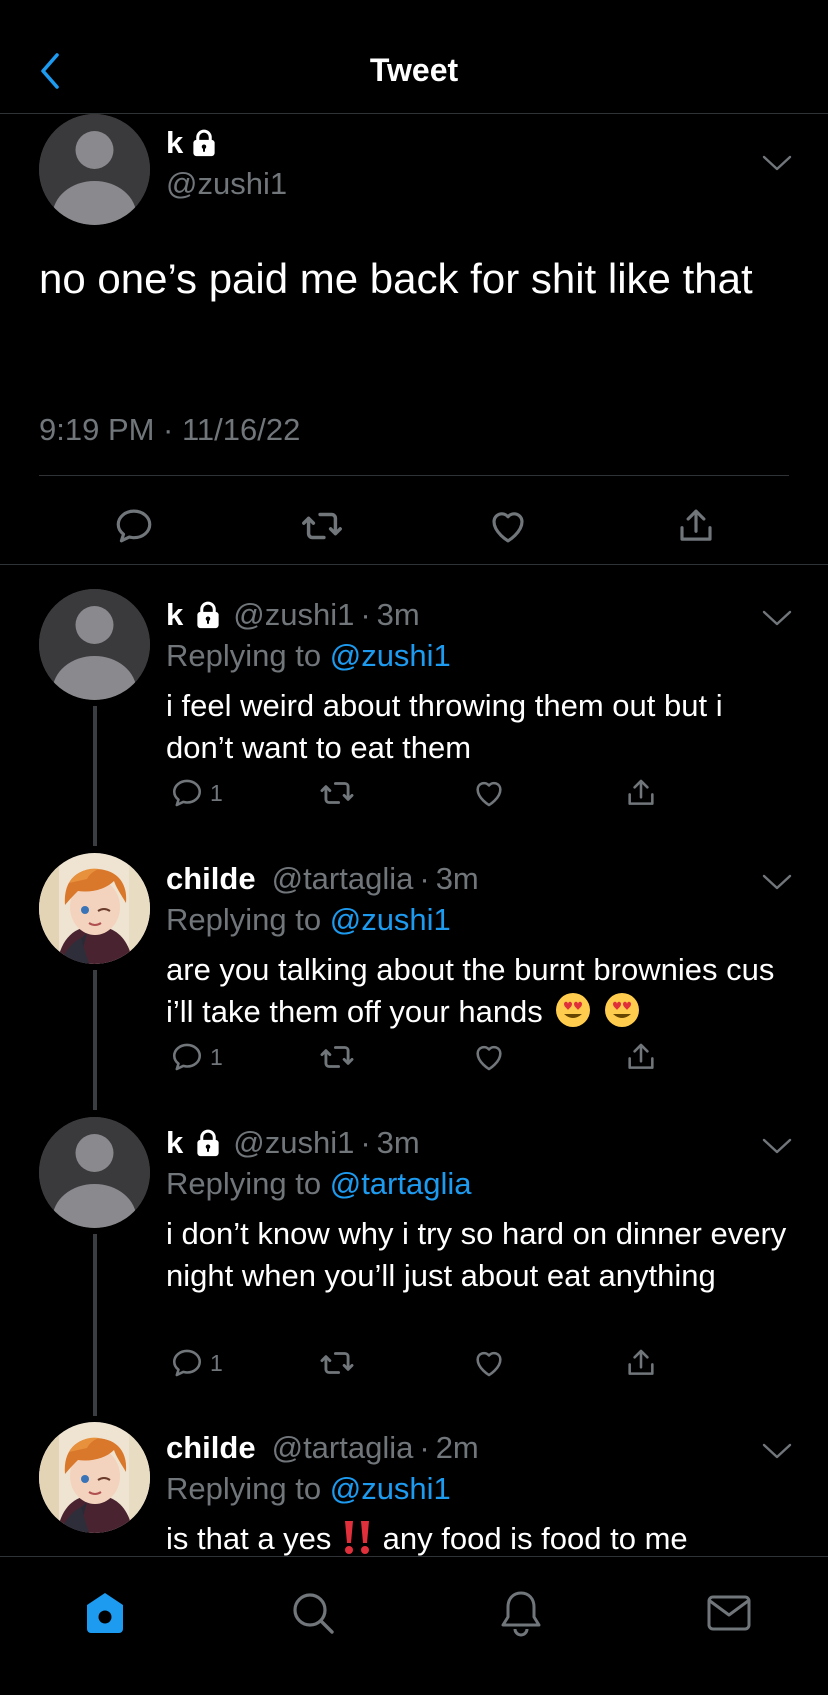 Image resolution: width=828 pixels, height=1695 pixels. I want to click on reply-text-end: any food is food to me, so click(531, 1538).